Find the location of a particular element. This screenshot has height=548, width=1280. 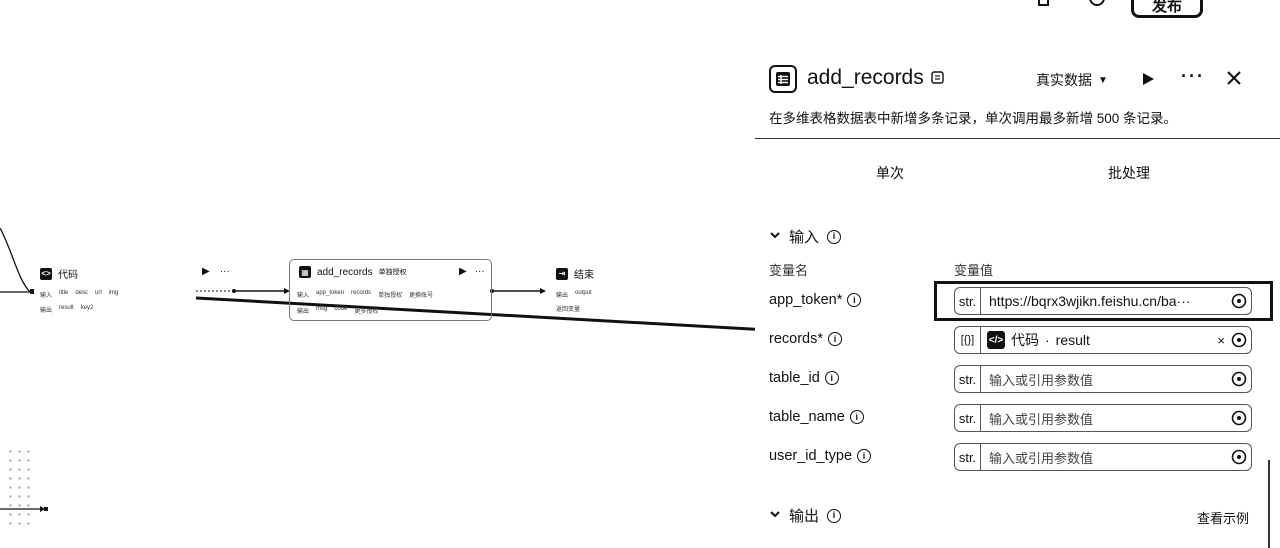

close-icon is located at coordinates (1234, 78).